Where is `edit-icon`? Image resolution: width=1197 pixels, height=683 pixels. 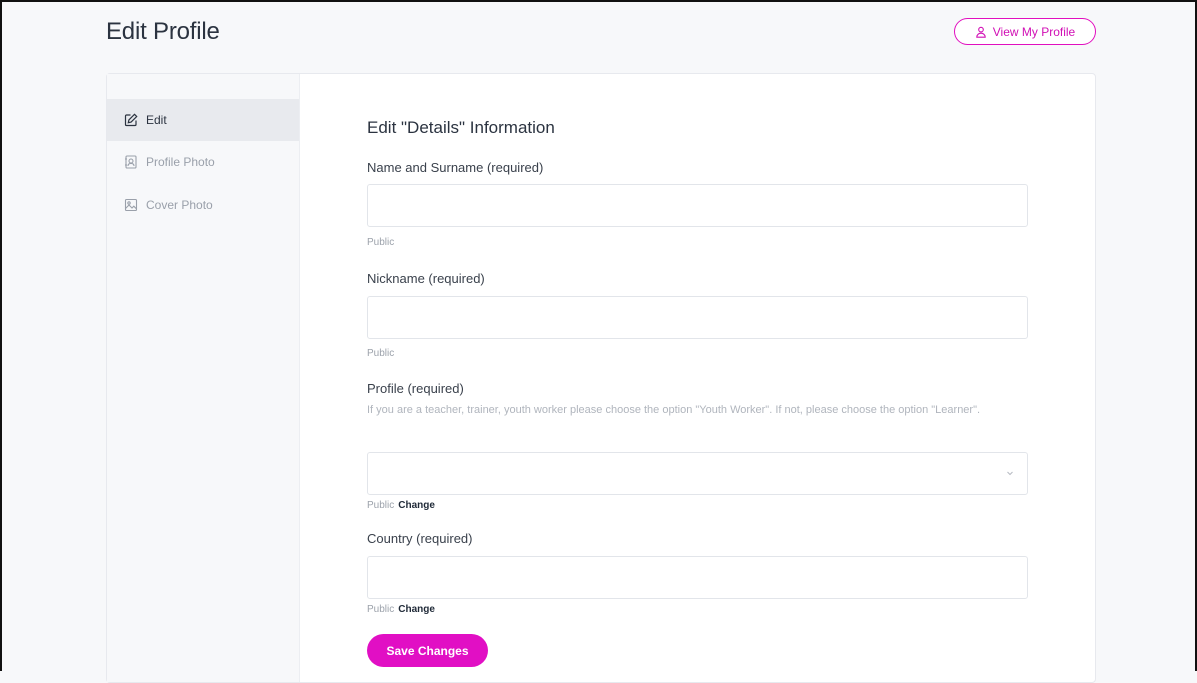
edit-icon is located at coordinates (131, 120).